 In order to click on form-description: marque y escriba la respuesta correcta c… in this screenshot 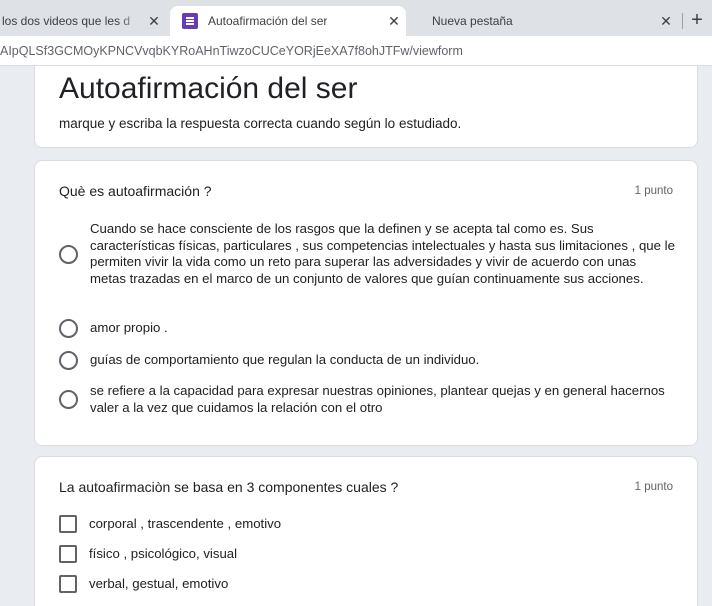, I will do `click(260, 123)`.